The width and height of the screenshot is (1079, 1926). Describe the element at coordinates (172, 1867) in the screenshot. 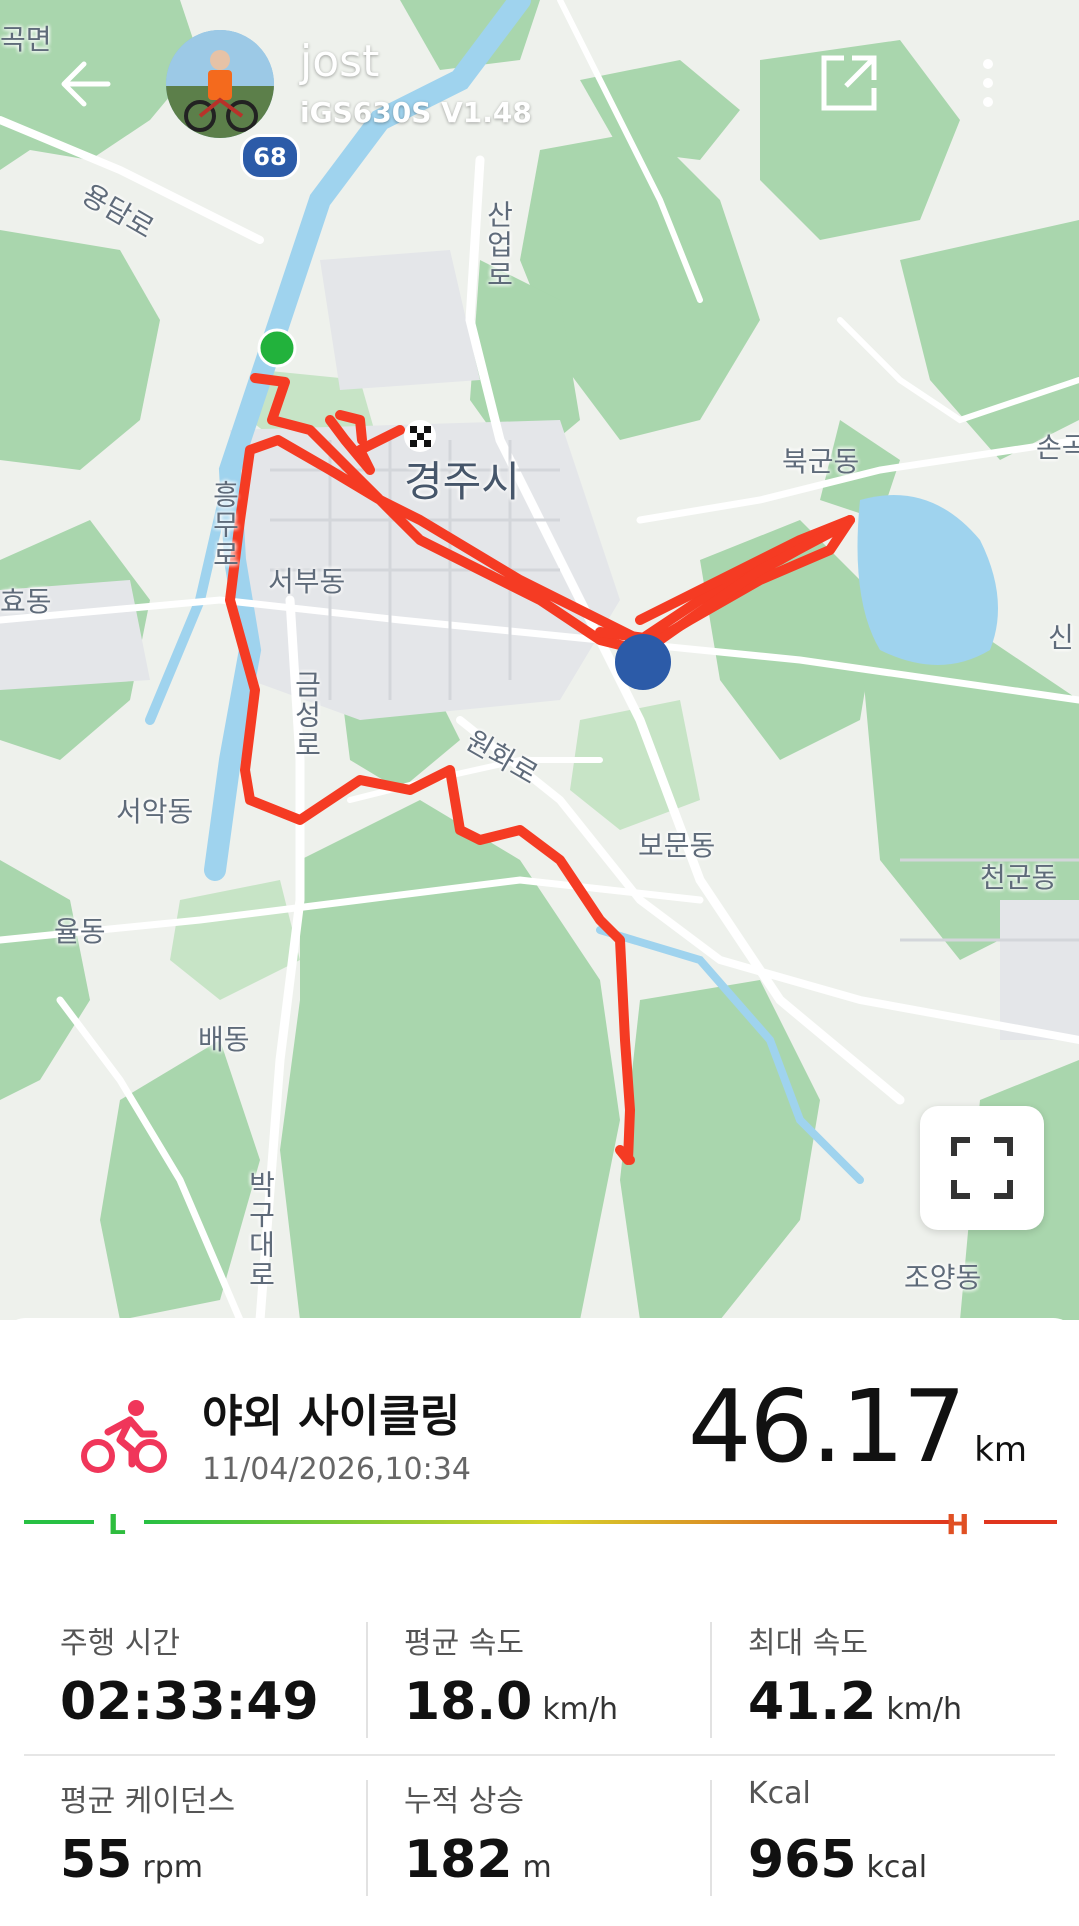

I see `stat-unit: rpm` at that location.